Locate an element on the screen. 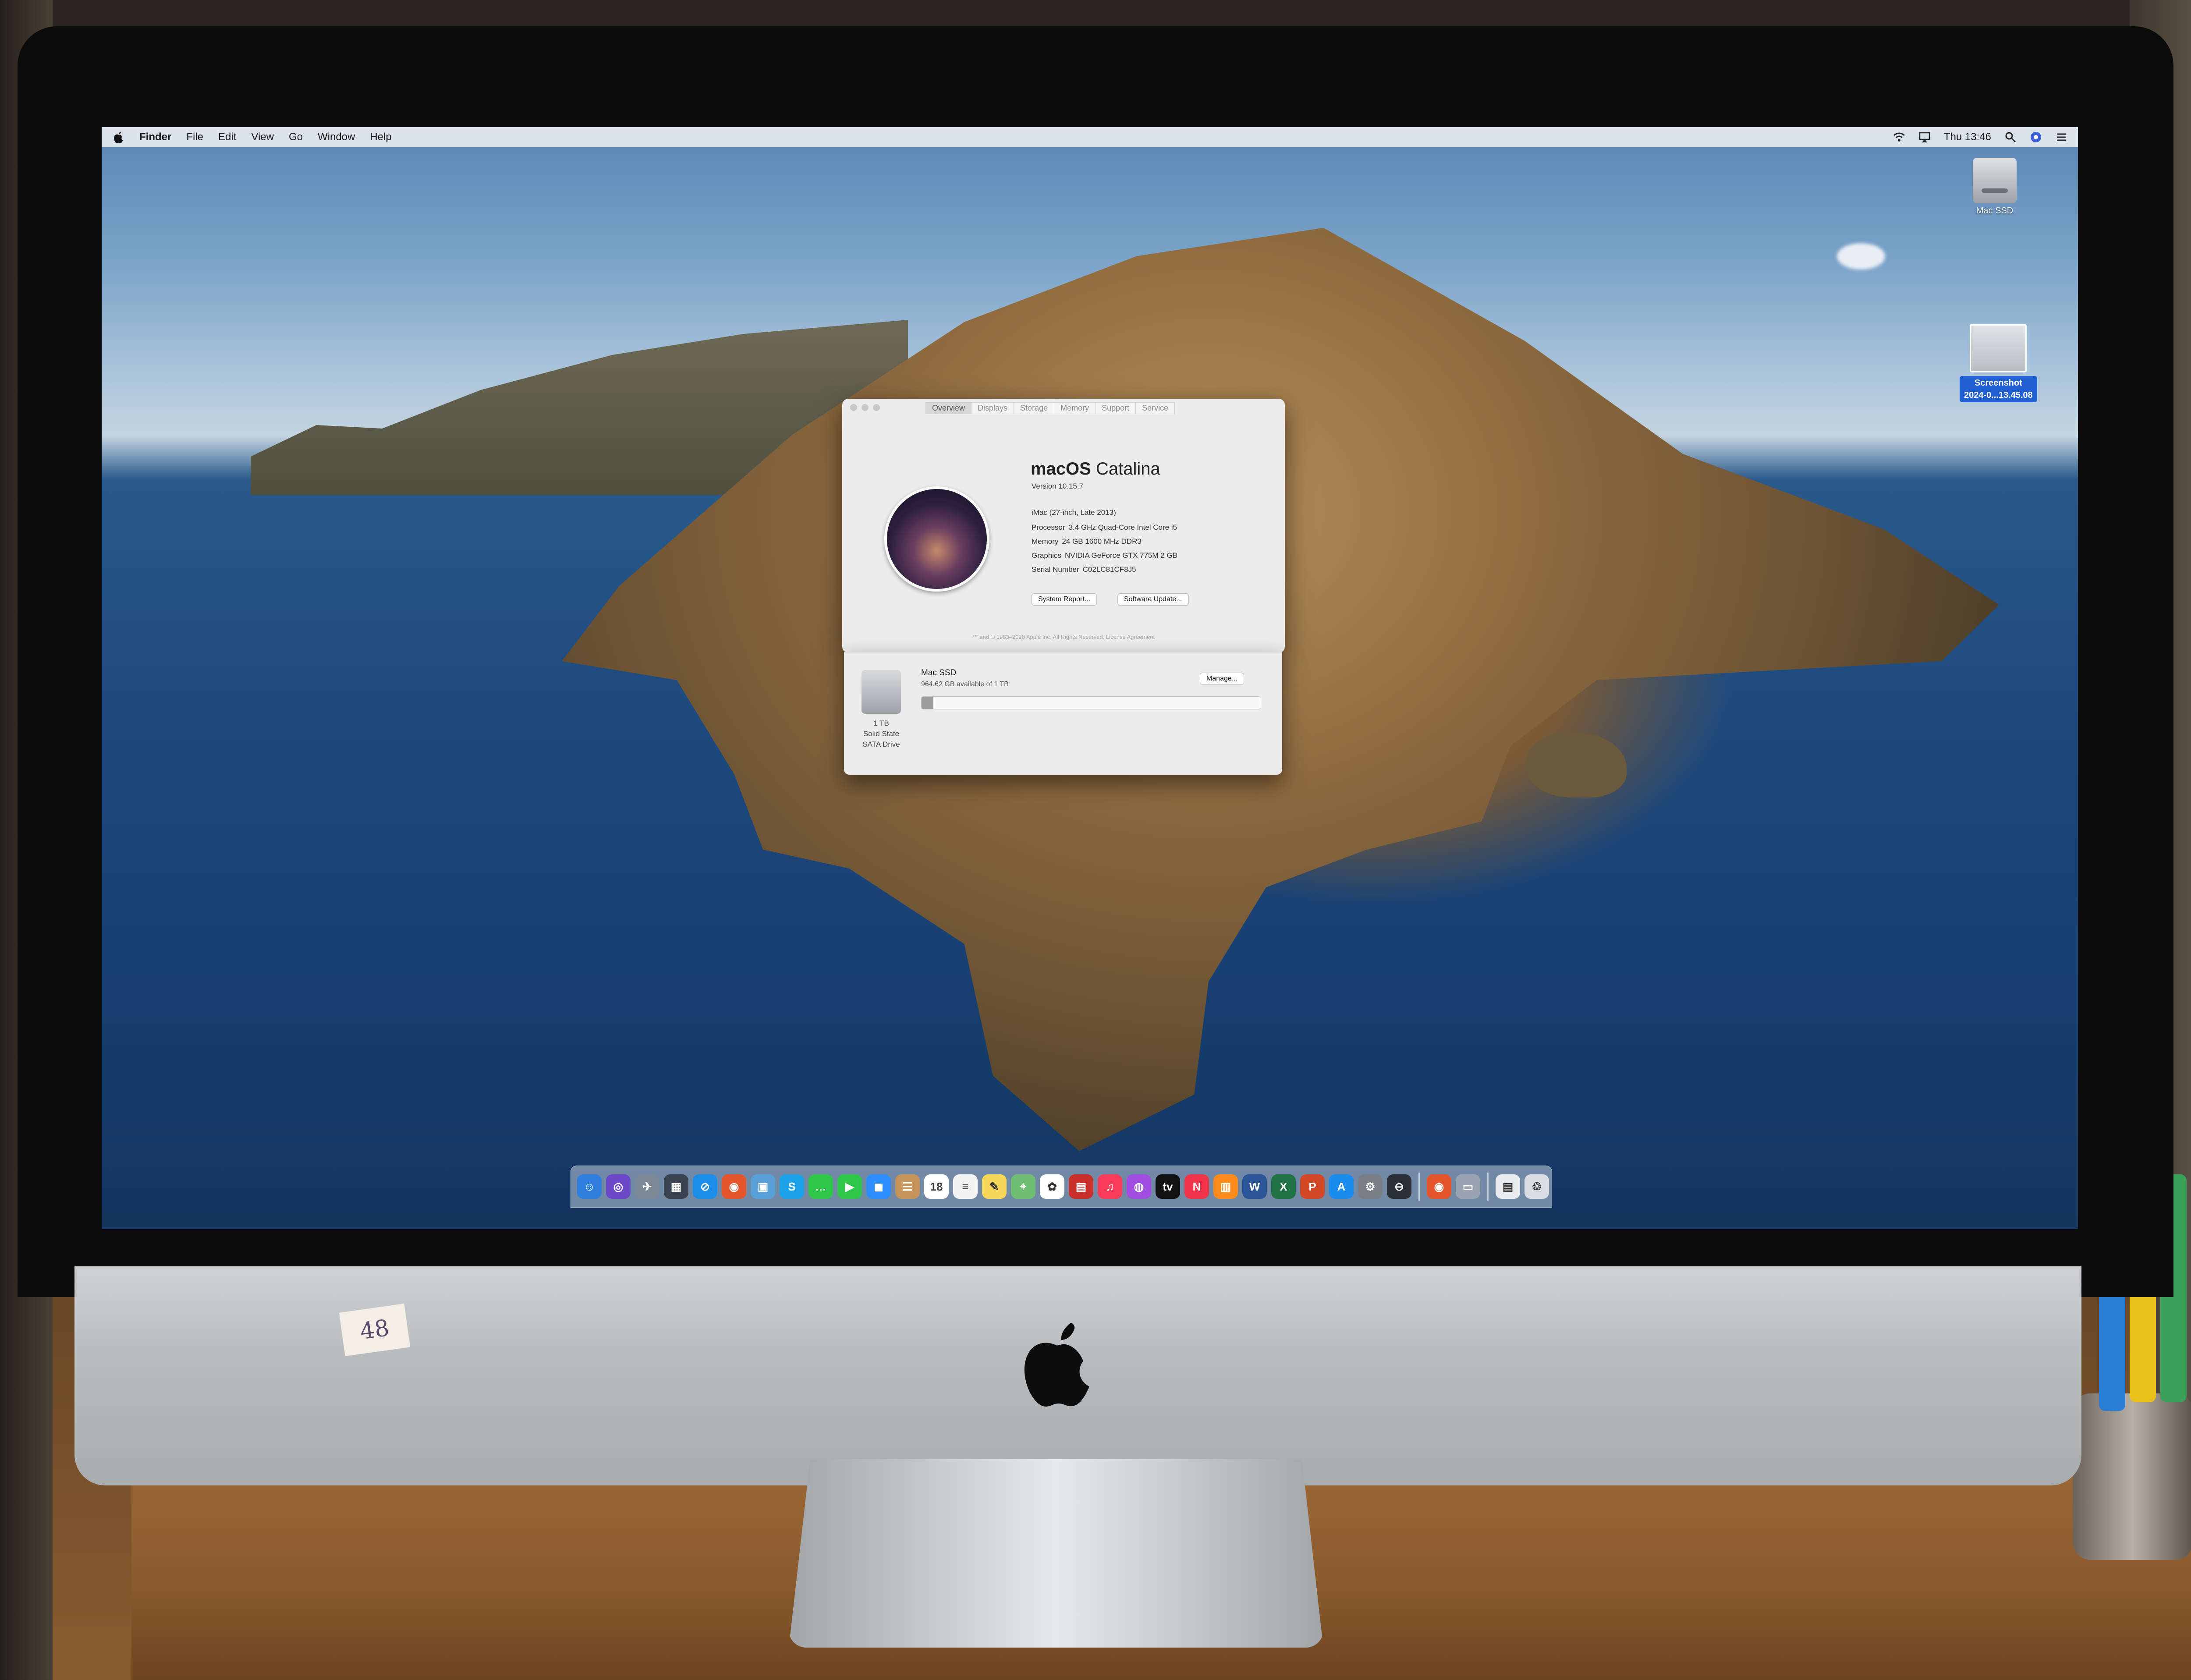 This screenshot has height=1680, width=2191. spec-value: 3.4 GHz Quad-Core Intel Core i5 is located at coordinates (1122, 527).